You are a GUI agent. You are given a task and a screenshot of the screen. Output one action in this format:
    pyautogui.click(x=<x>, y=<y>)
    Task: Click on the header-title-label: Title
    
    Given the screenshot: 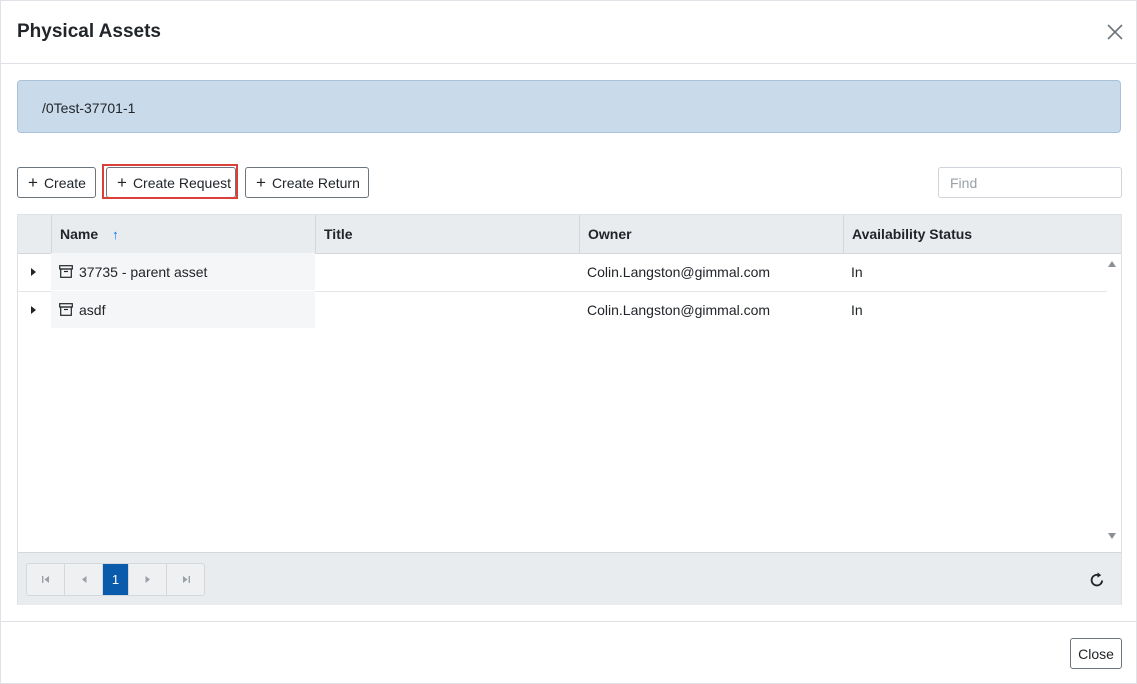 What is the action you would take?
    pyautogui.click(x=338, y=234)
    